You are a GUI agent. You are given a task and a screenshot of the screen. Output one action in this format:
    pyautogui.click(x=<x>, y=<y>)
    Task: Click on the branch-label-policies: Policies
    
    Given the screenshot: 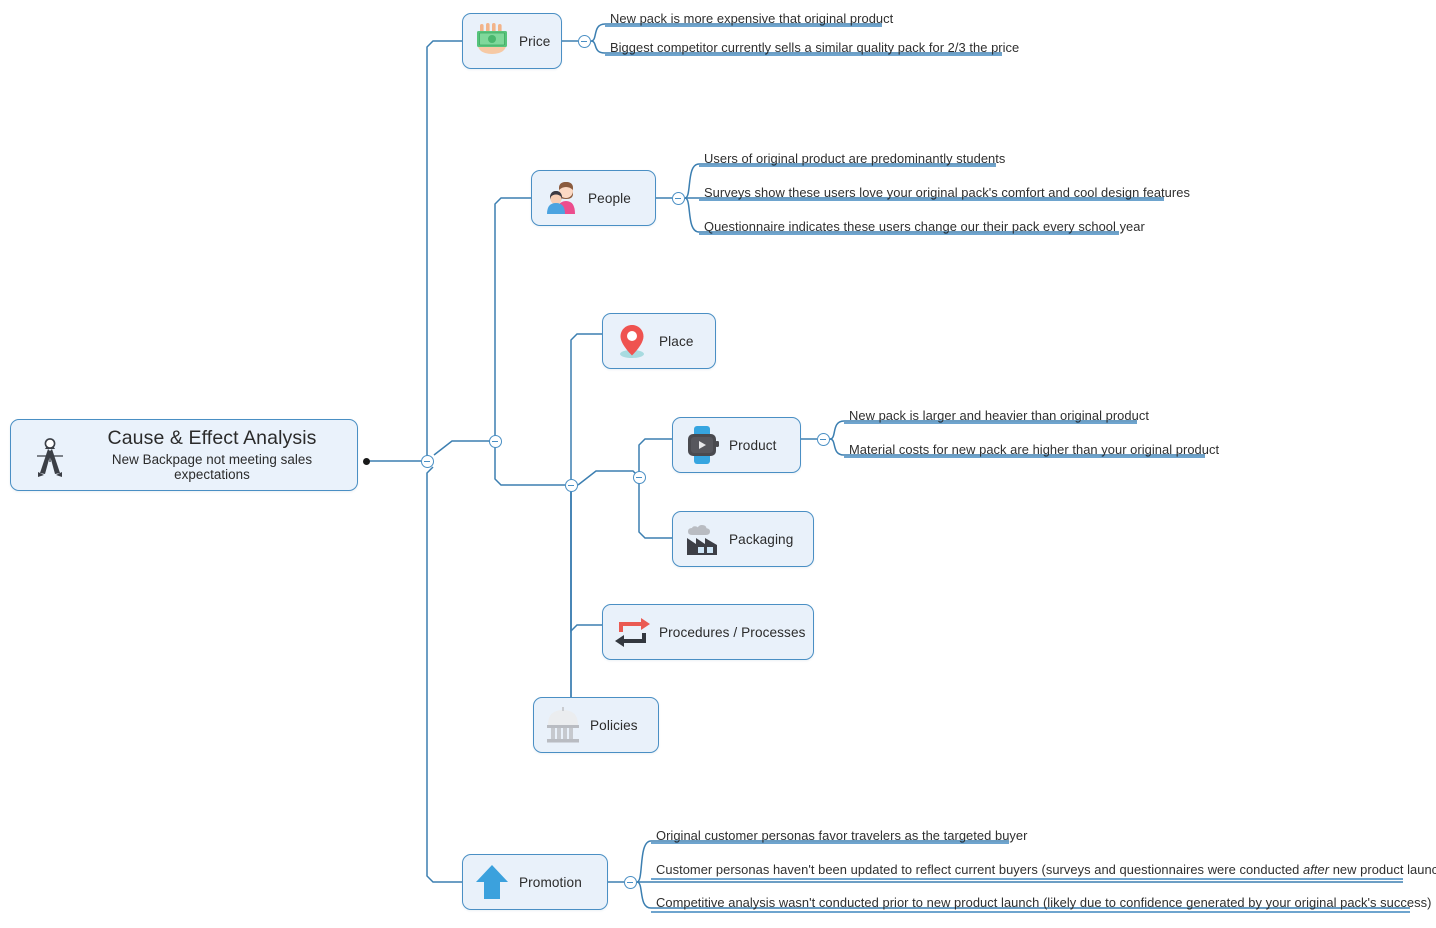 What is the action you would take?
    pyautogui.click(x=614, y=725)
    